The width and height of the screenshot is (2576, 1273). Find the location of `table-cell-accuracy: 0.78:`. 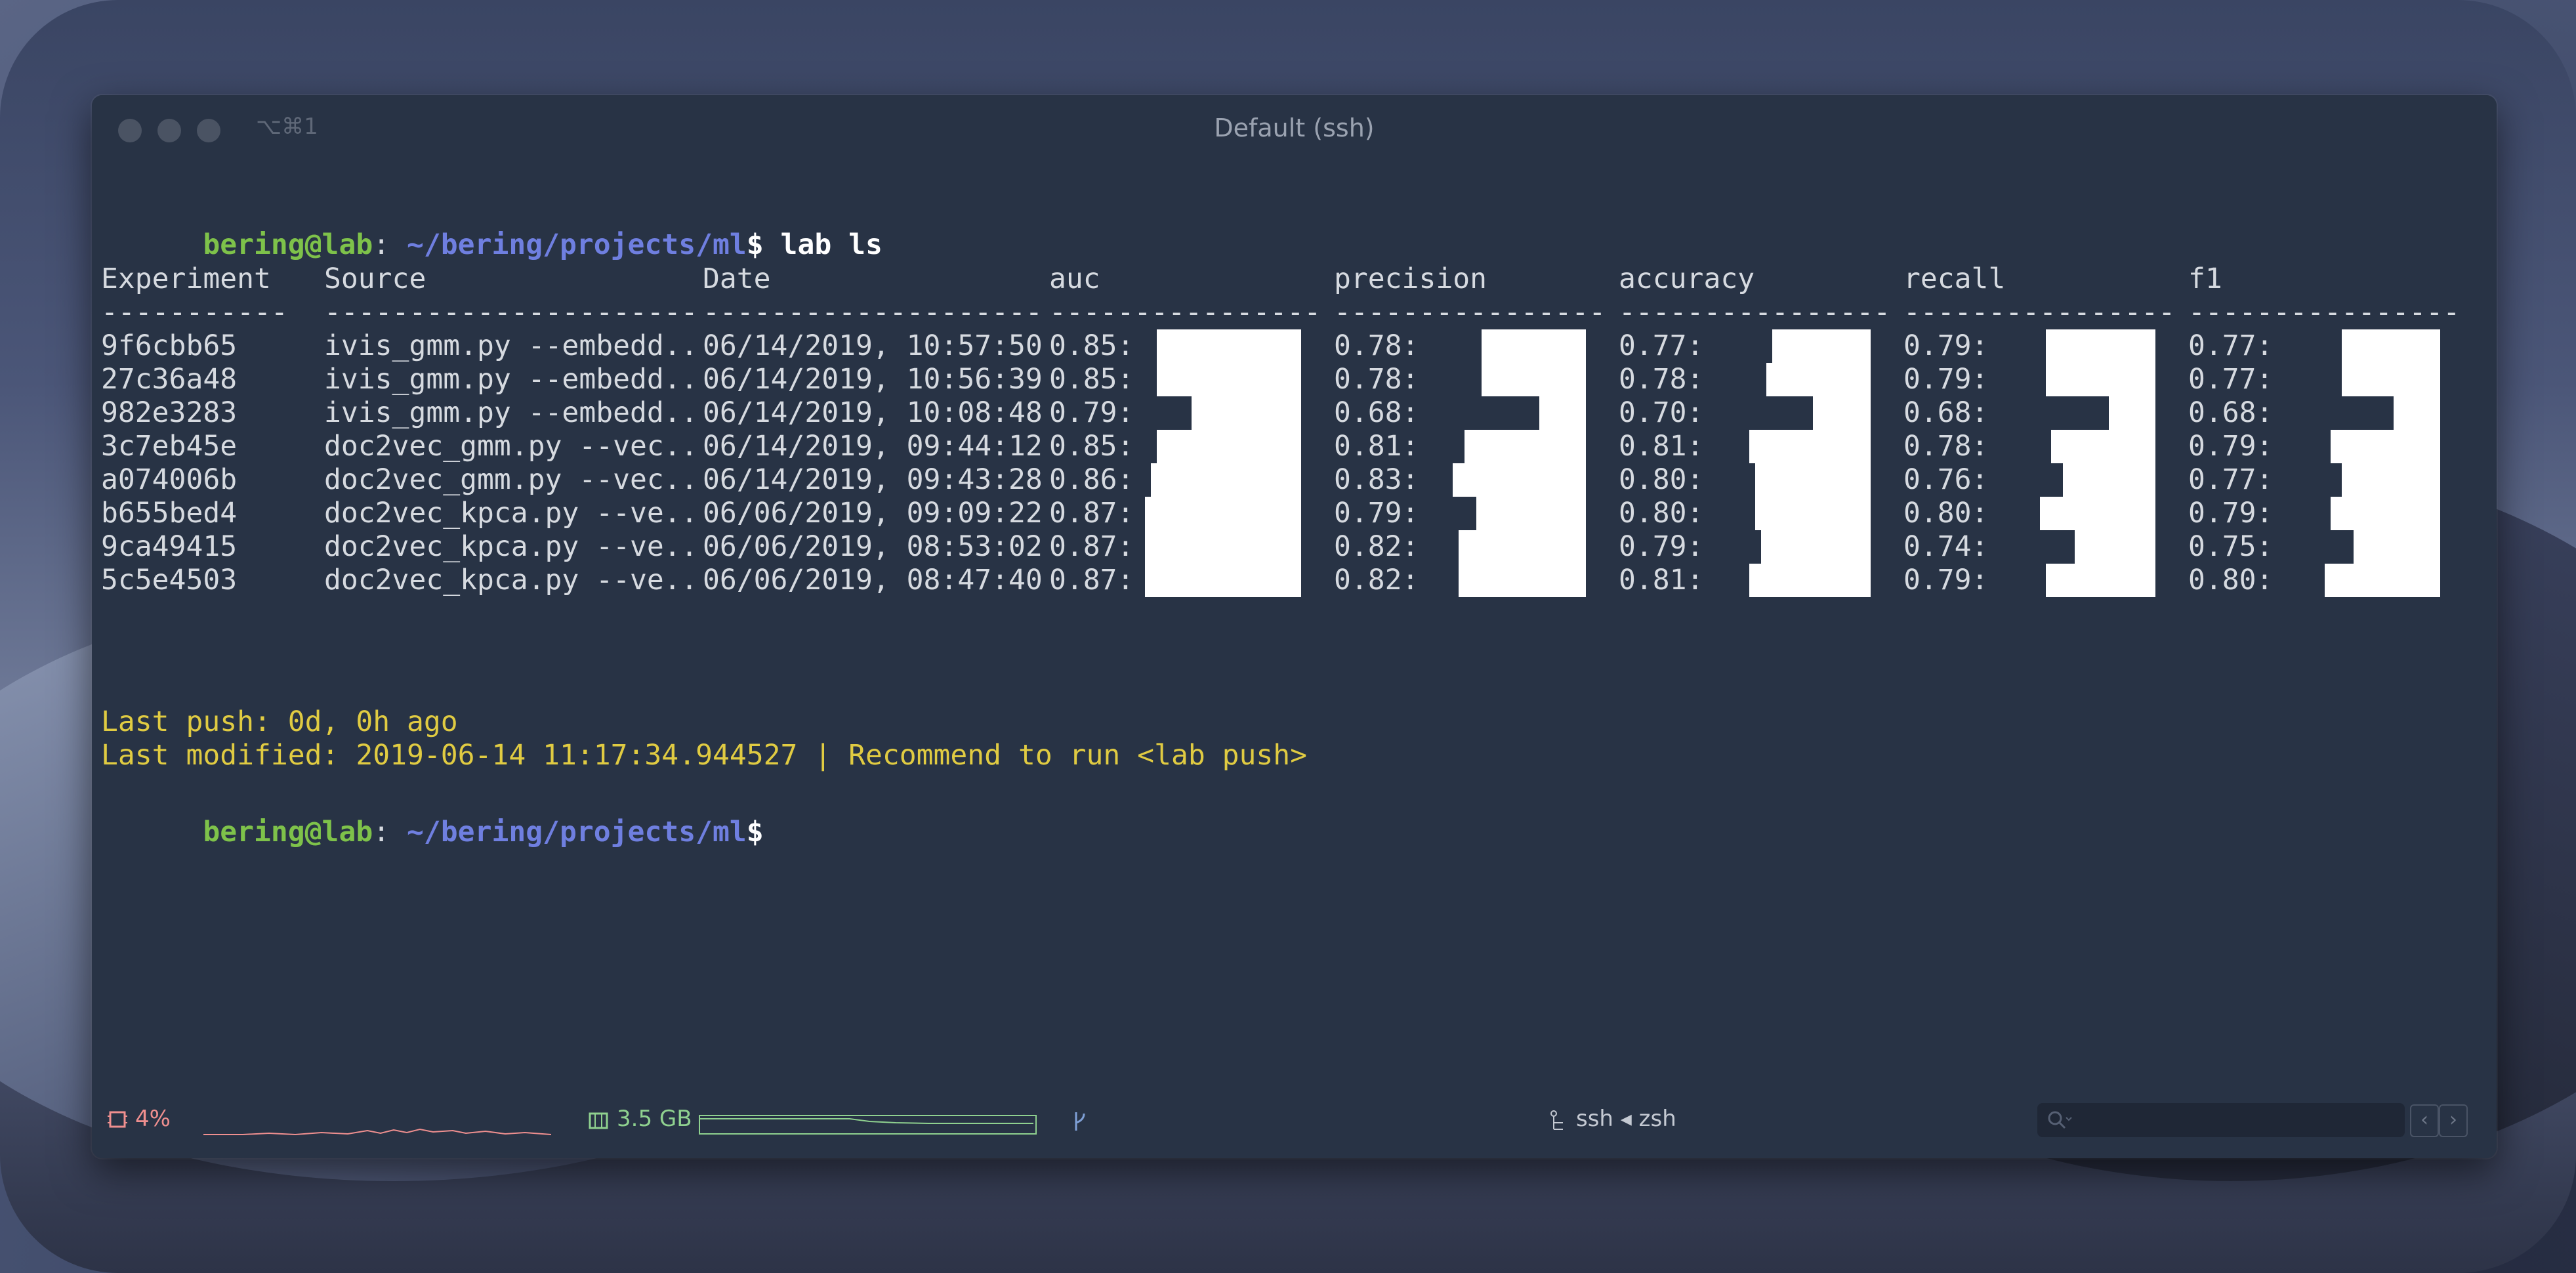

table-cell-accuracy: 0.78: is located at coordinates (1662, 379).